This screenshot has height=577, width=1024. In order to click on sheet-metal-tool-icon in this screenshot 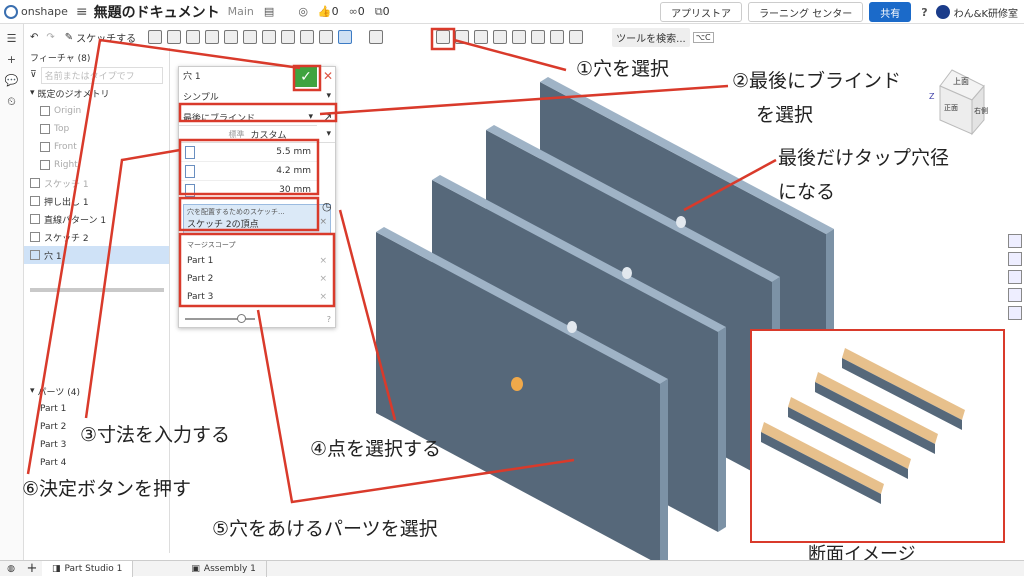, I will do `click(557, 37)`.